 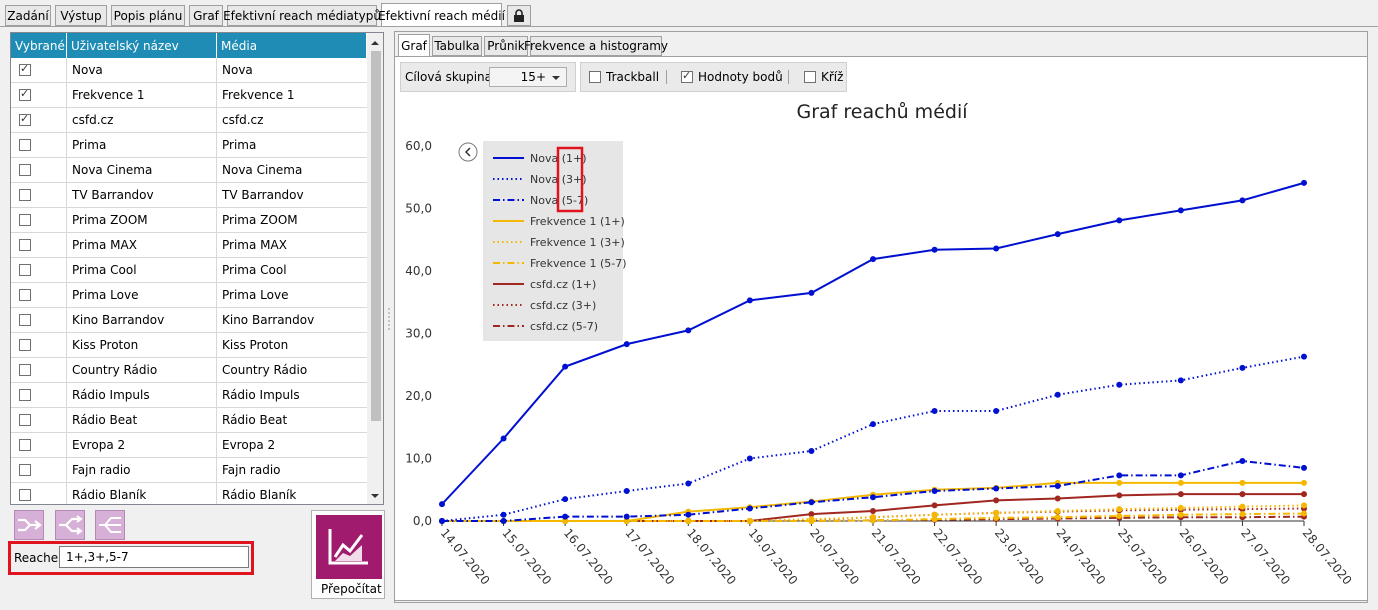 I want to click on tab-vystup: Výstup, so click(x=81, y=15).